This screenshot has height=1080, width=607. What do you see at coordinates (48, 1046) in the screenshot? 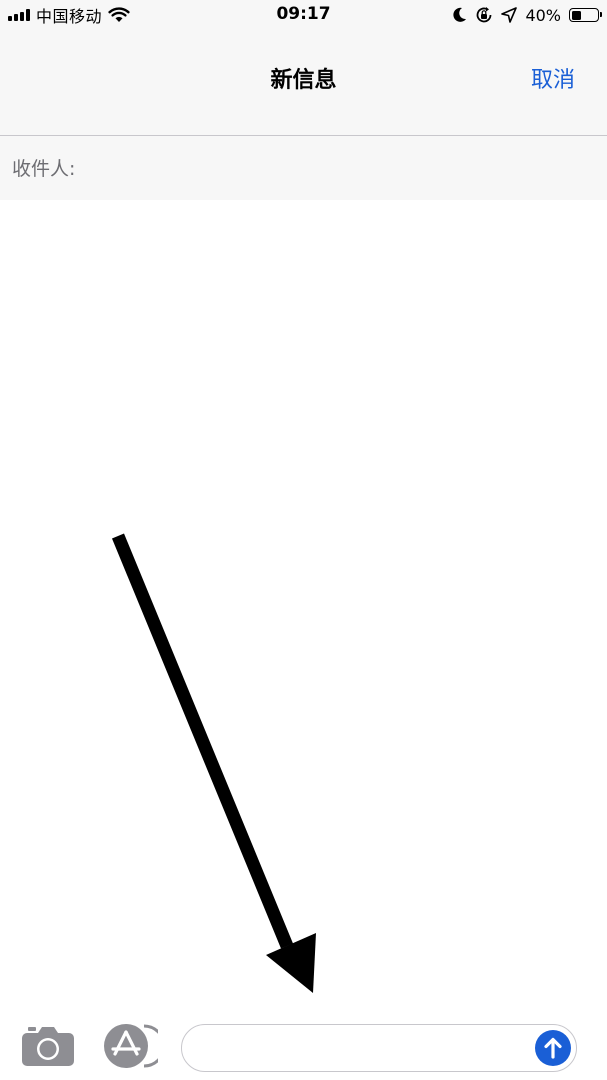
I see `camera-icon` at bounding box center [48, 1046].